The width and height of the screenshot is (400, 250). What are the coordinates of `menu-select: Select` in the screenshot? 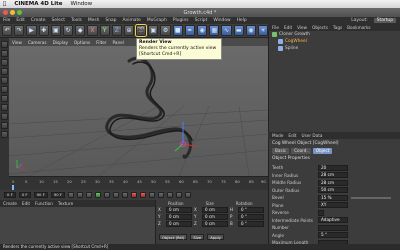 It's located at (58, 20).